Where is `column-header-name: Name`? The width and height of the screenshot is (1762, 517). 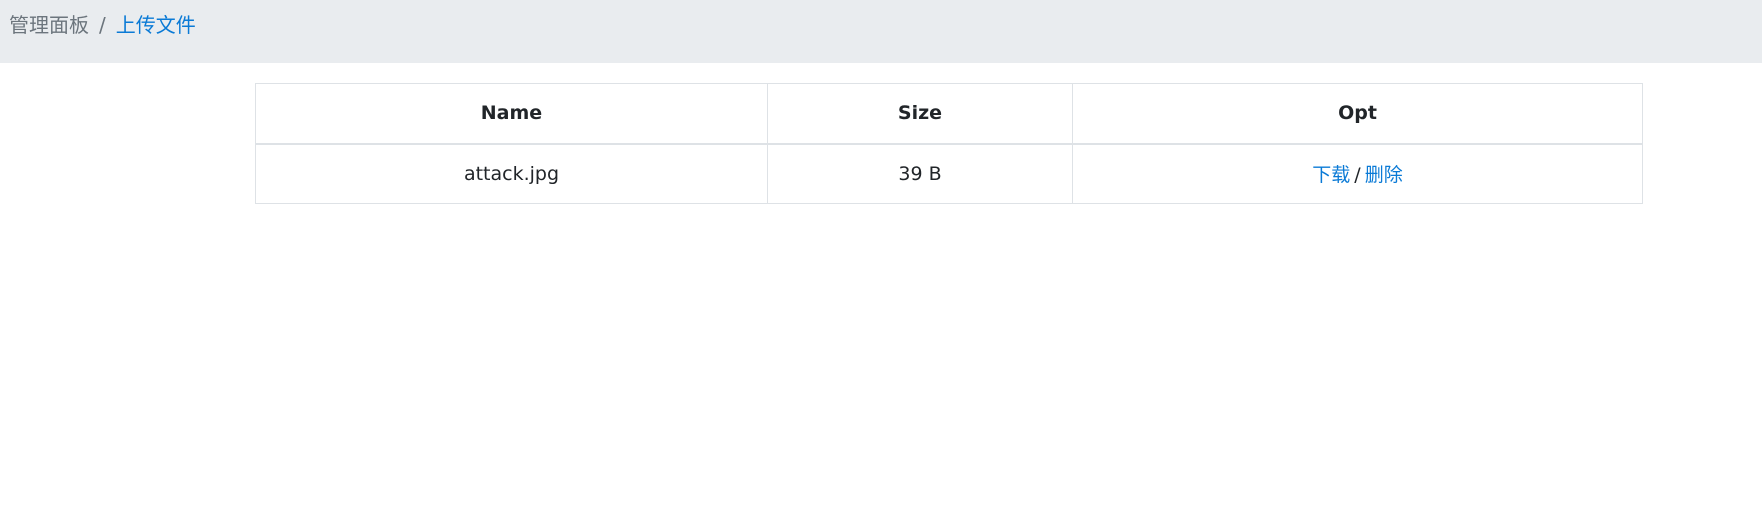
column-header-name: Name is located at coordinates (511, 114).